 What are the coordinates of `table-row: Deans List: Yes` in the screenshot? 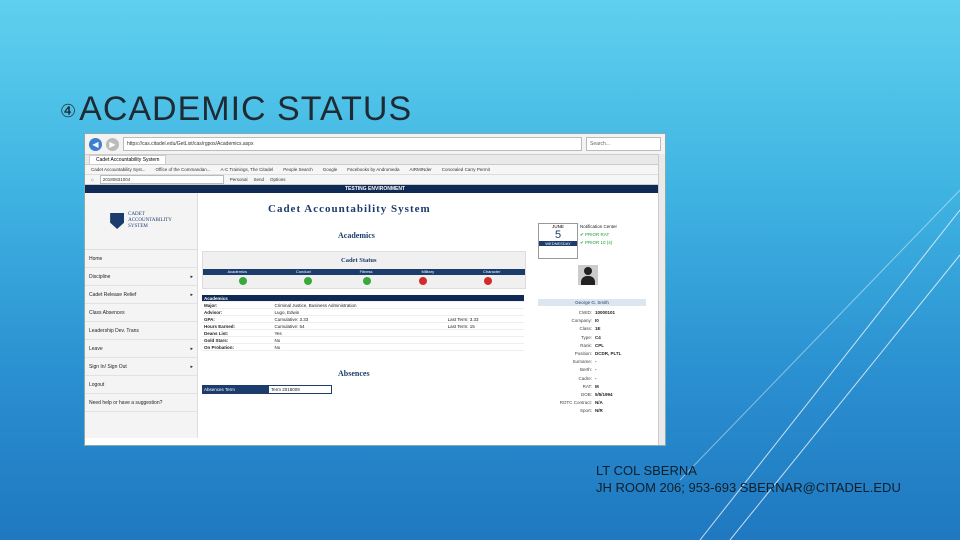 It's located at (363, 333).